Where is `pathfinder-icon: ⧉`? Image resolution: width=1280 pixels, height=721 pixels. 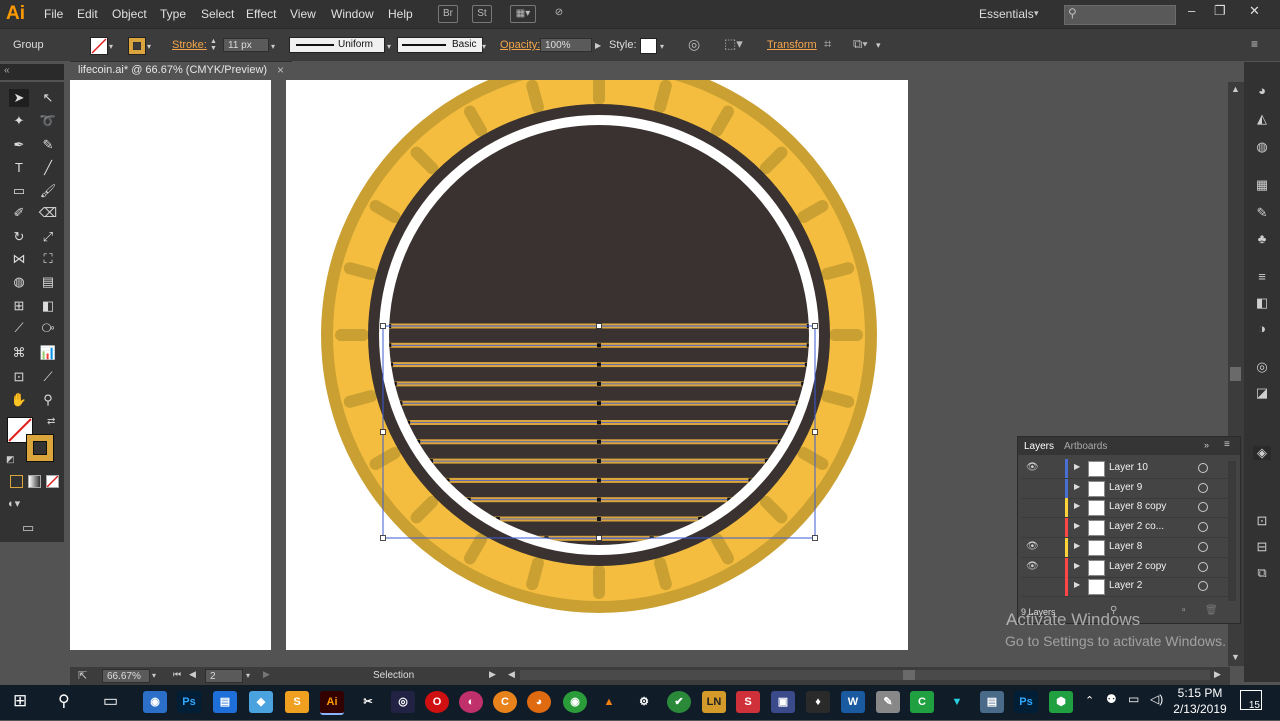 pathfinder-icon: ⧉ is located at coordinates (1262, 573).